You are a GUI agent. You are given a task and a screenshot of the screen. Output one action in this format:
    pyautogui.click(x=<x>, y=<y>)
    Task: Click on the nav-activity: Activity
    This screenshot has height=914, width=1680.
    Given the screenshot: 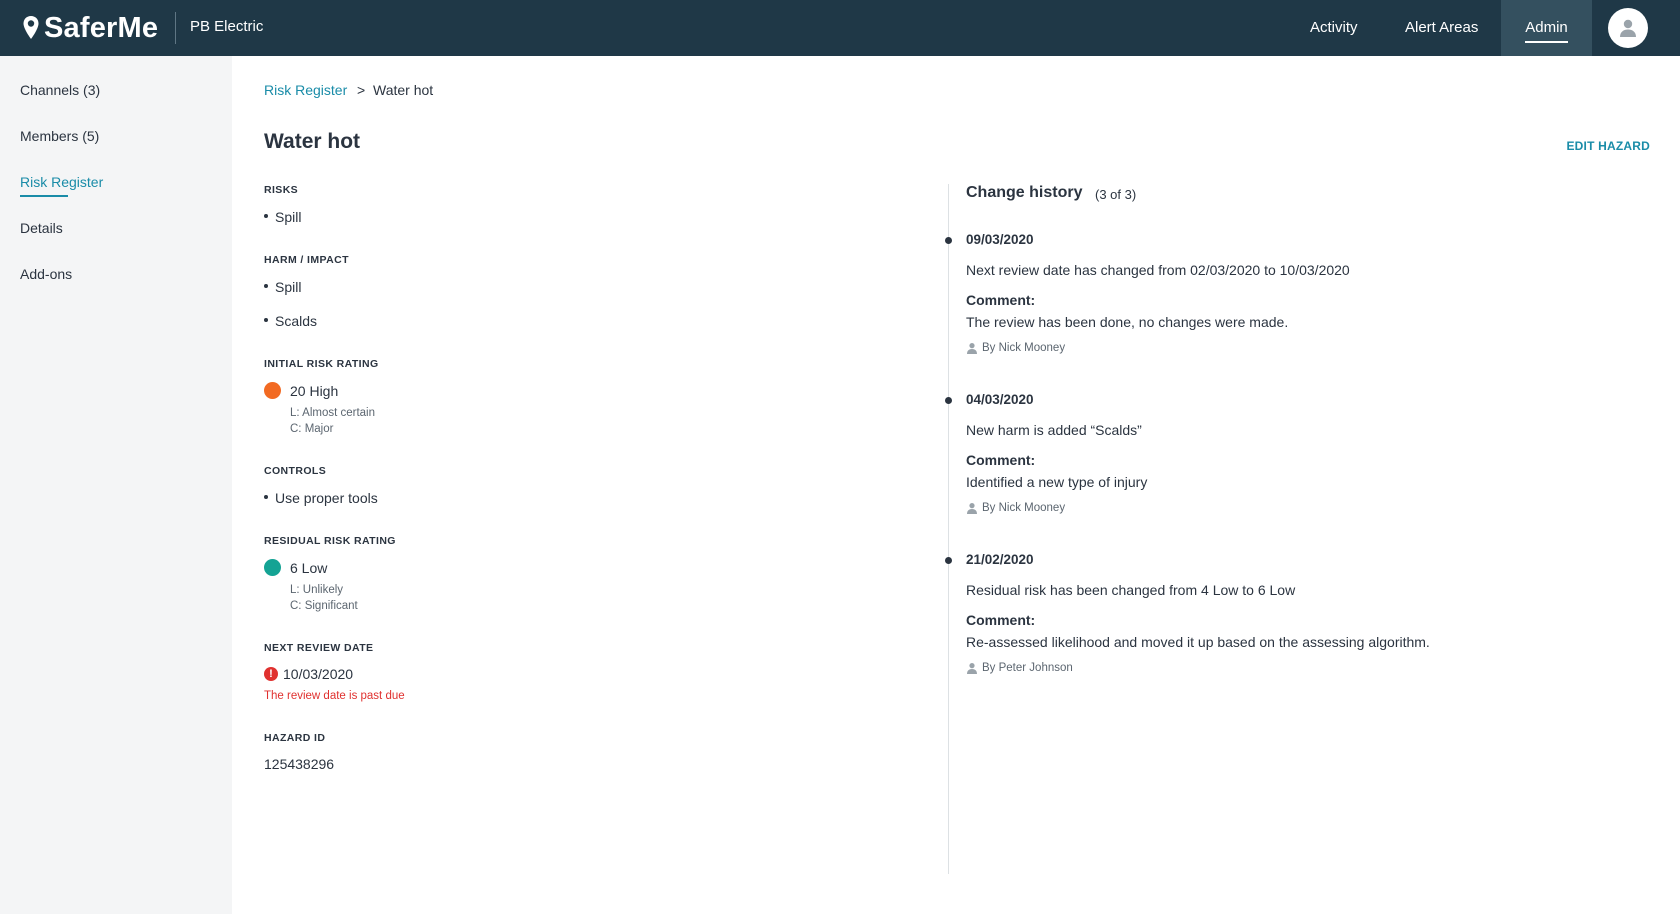 What is the action you would take?
    pyautogui.click(x=1334, y=28)
    